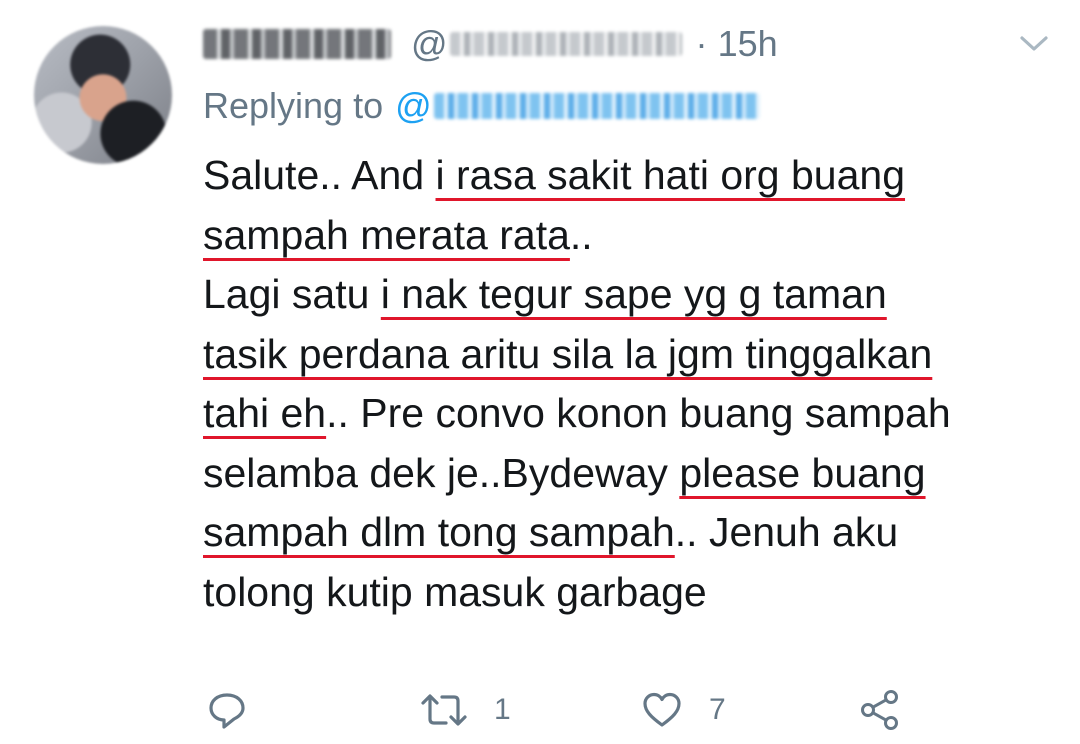  What do you see at coordinates (297, 44) in the screenshot?
I see `author-name-redacted` at bounding box center [297, 44].